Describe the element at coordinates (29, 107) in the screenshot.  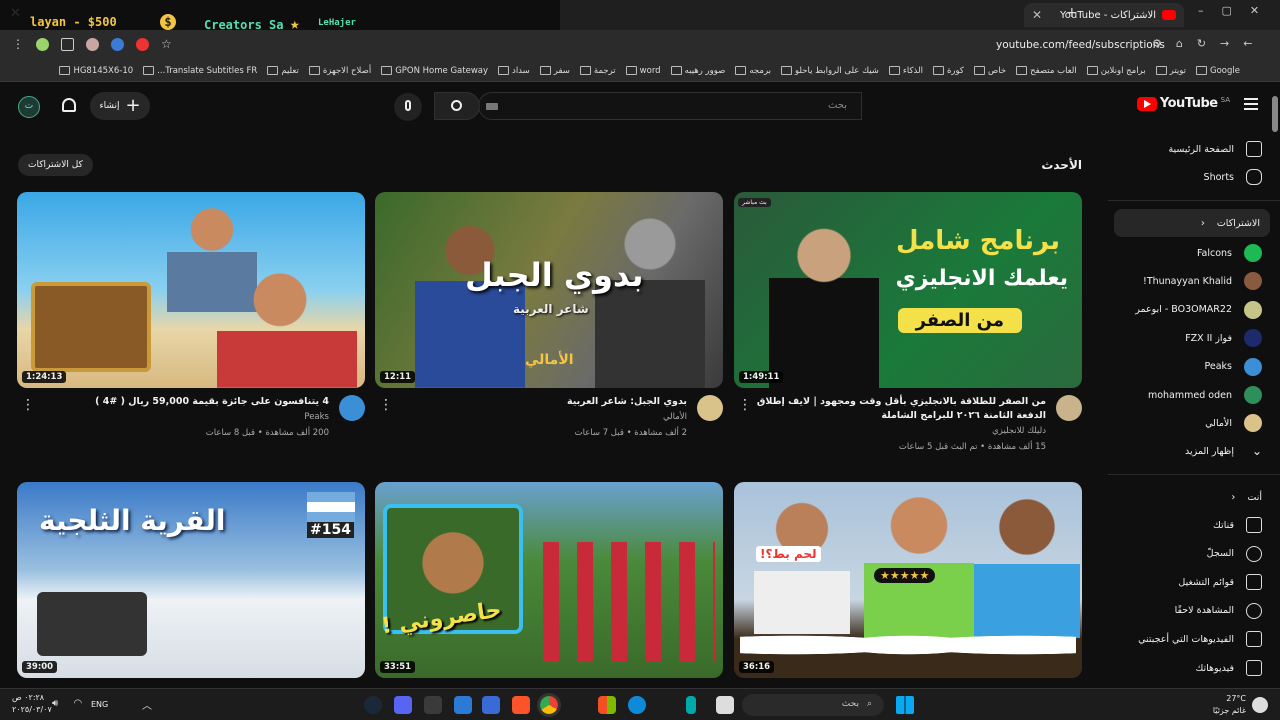
I see `avatar: ت` at that location.